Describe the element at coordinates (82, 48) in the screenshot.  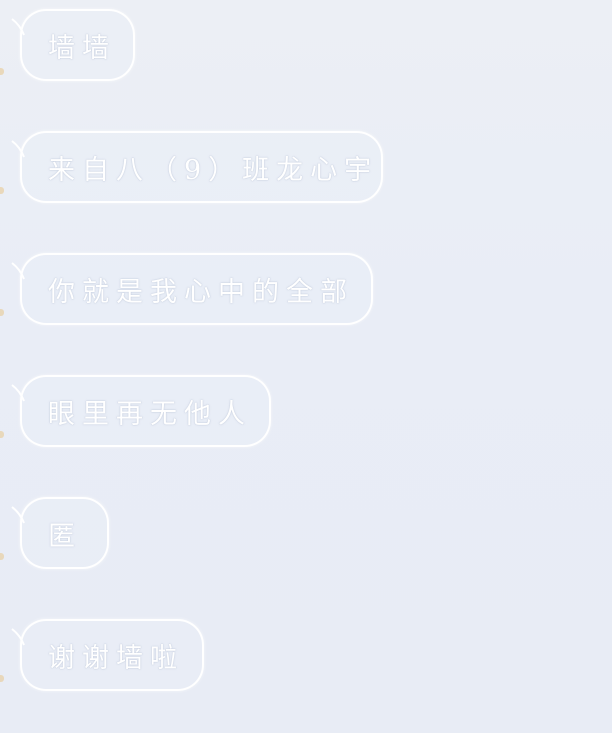
I see `message-text: 墙墙` at that location.